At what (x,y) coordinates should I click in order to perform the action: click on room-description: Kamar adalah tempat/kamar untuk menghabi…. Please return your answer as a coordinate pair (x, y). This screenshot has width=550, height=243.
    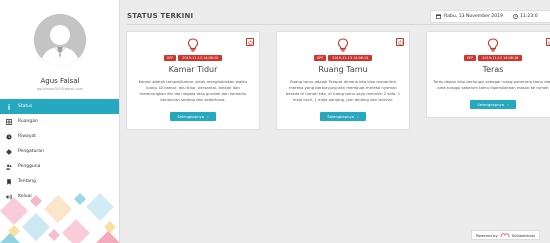
    Looking at the image, I should click on (193, 90).